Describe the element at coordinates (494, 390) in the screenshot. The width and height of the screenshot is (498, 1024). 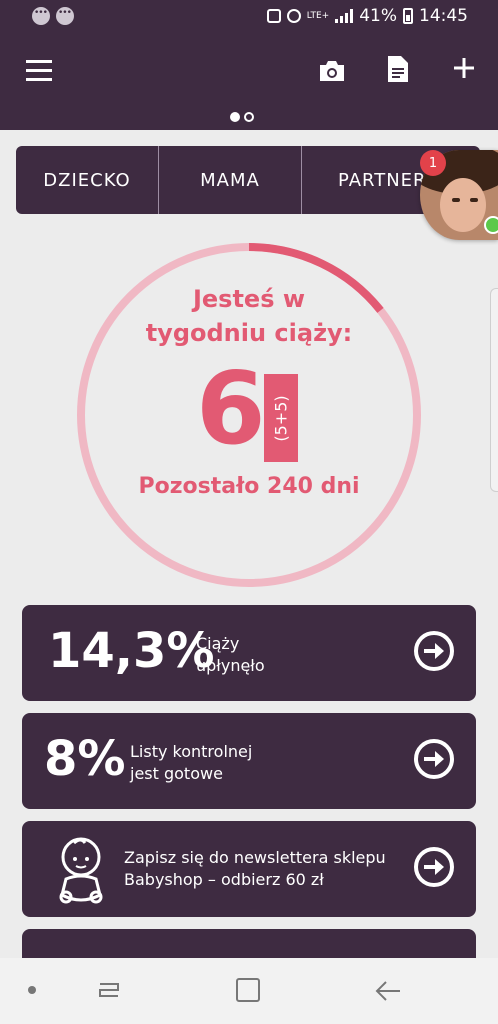
I see `side-drawer-handle` at that location.